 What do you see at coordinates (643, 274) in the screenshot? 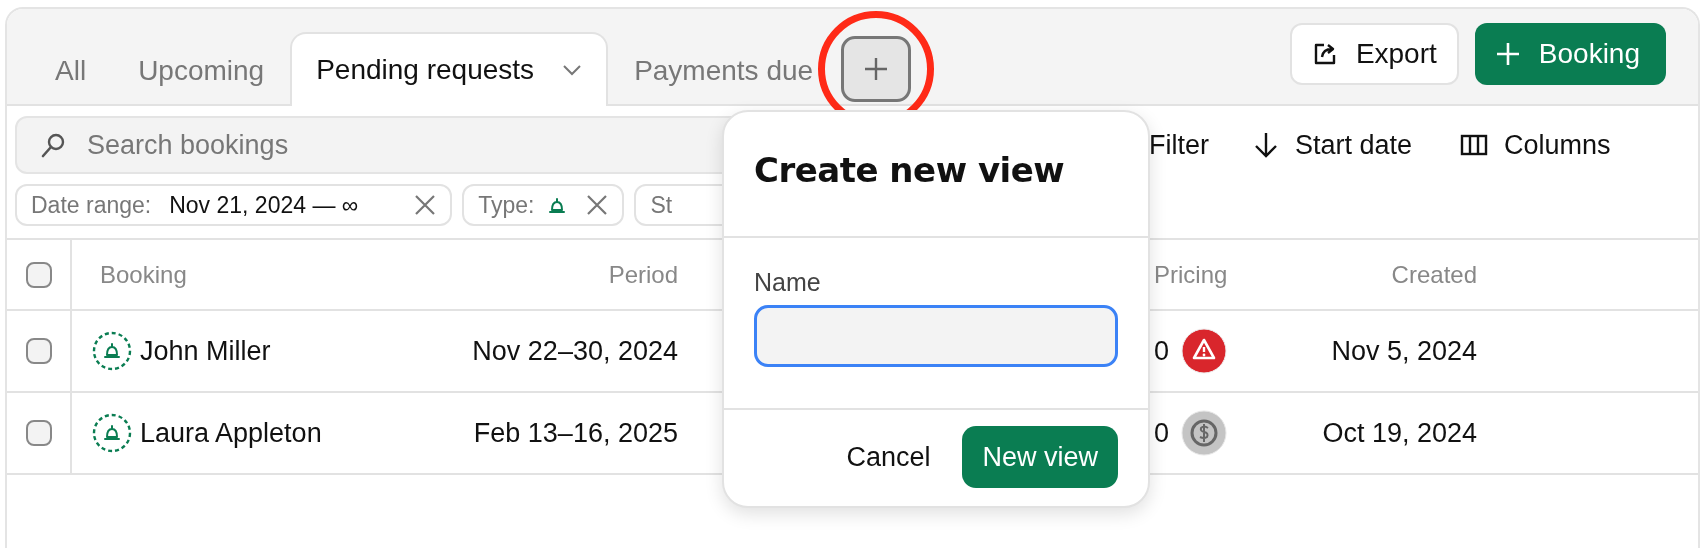
I see `column-header: Period` at bounding box center [643, 274].